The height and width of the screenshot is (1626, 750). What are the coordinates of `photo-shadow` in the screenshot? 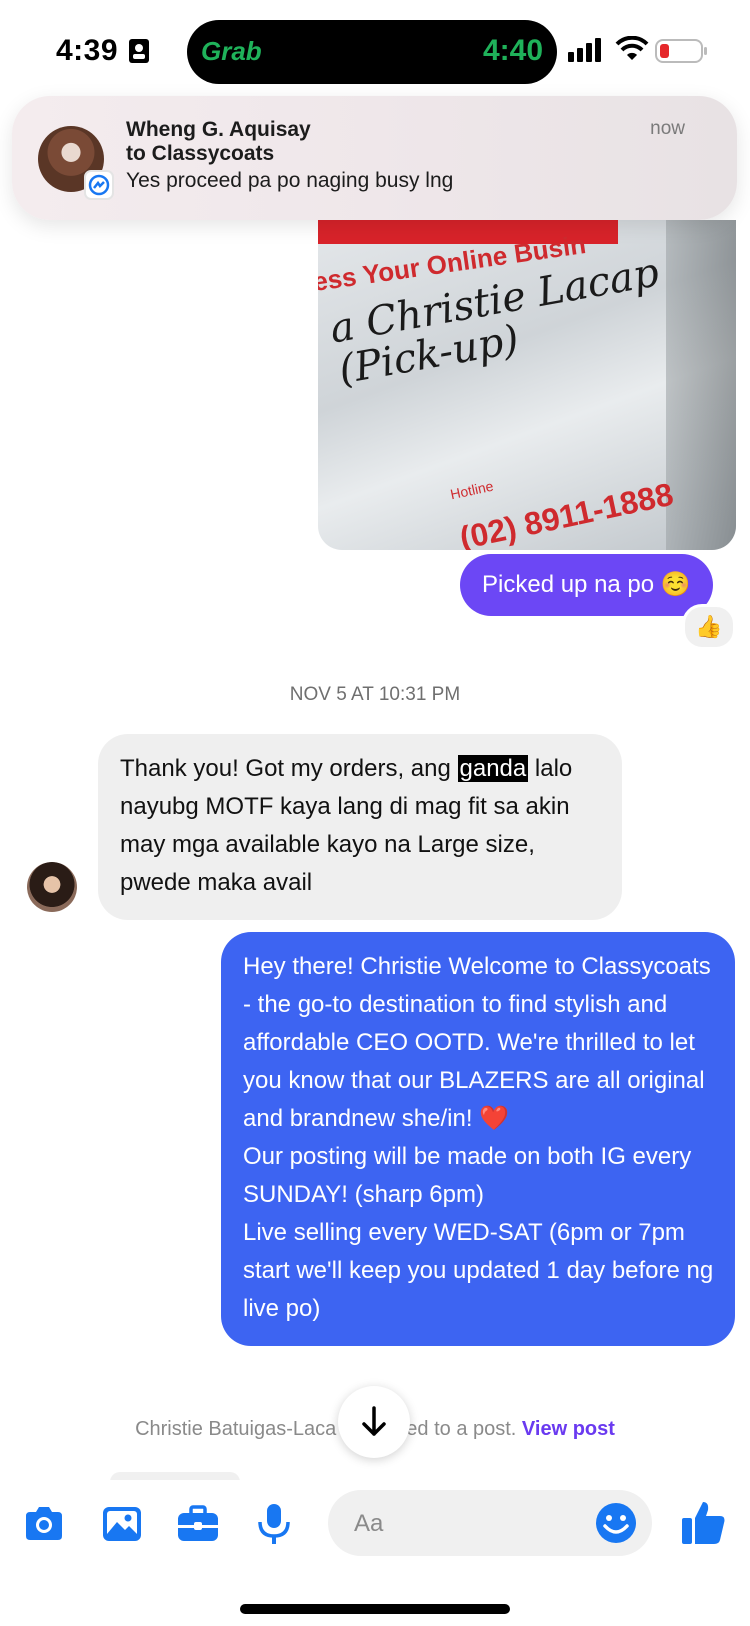 It's located at (701, 385).